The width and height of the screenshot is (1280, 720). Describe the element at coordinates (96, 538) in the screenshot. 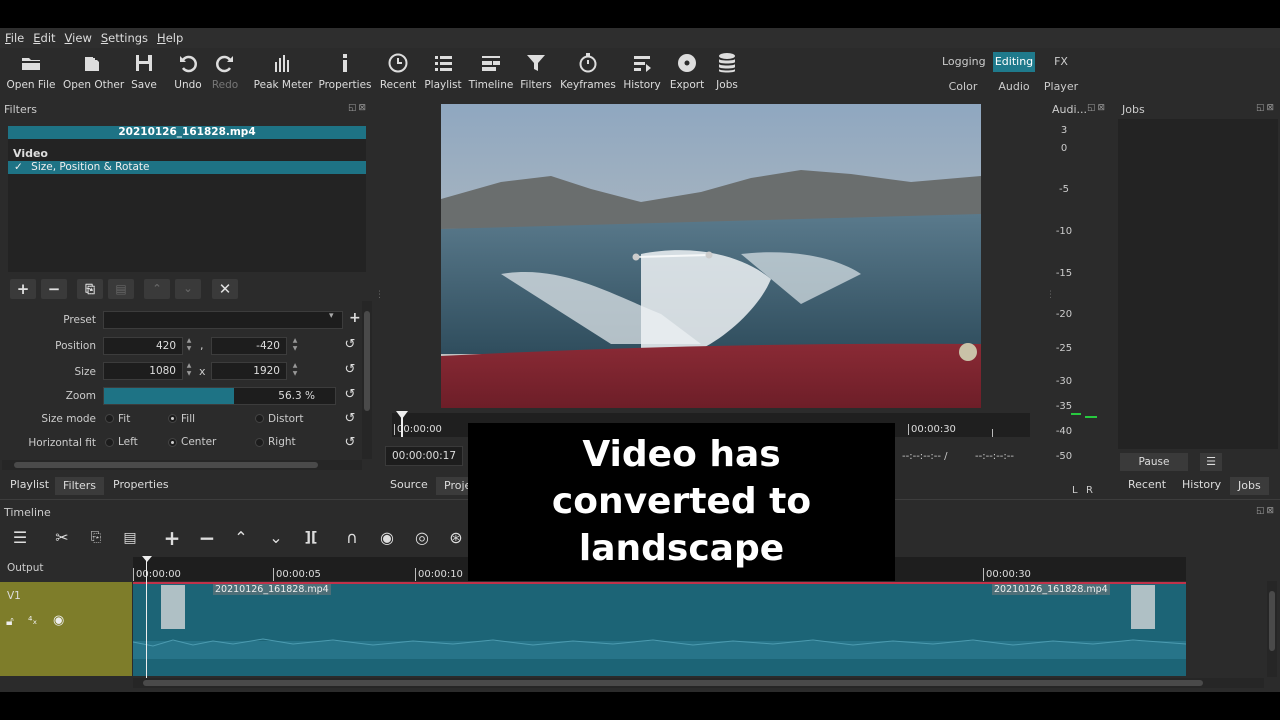

I see `copy-icon: ⎘` at that location.